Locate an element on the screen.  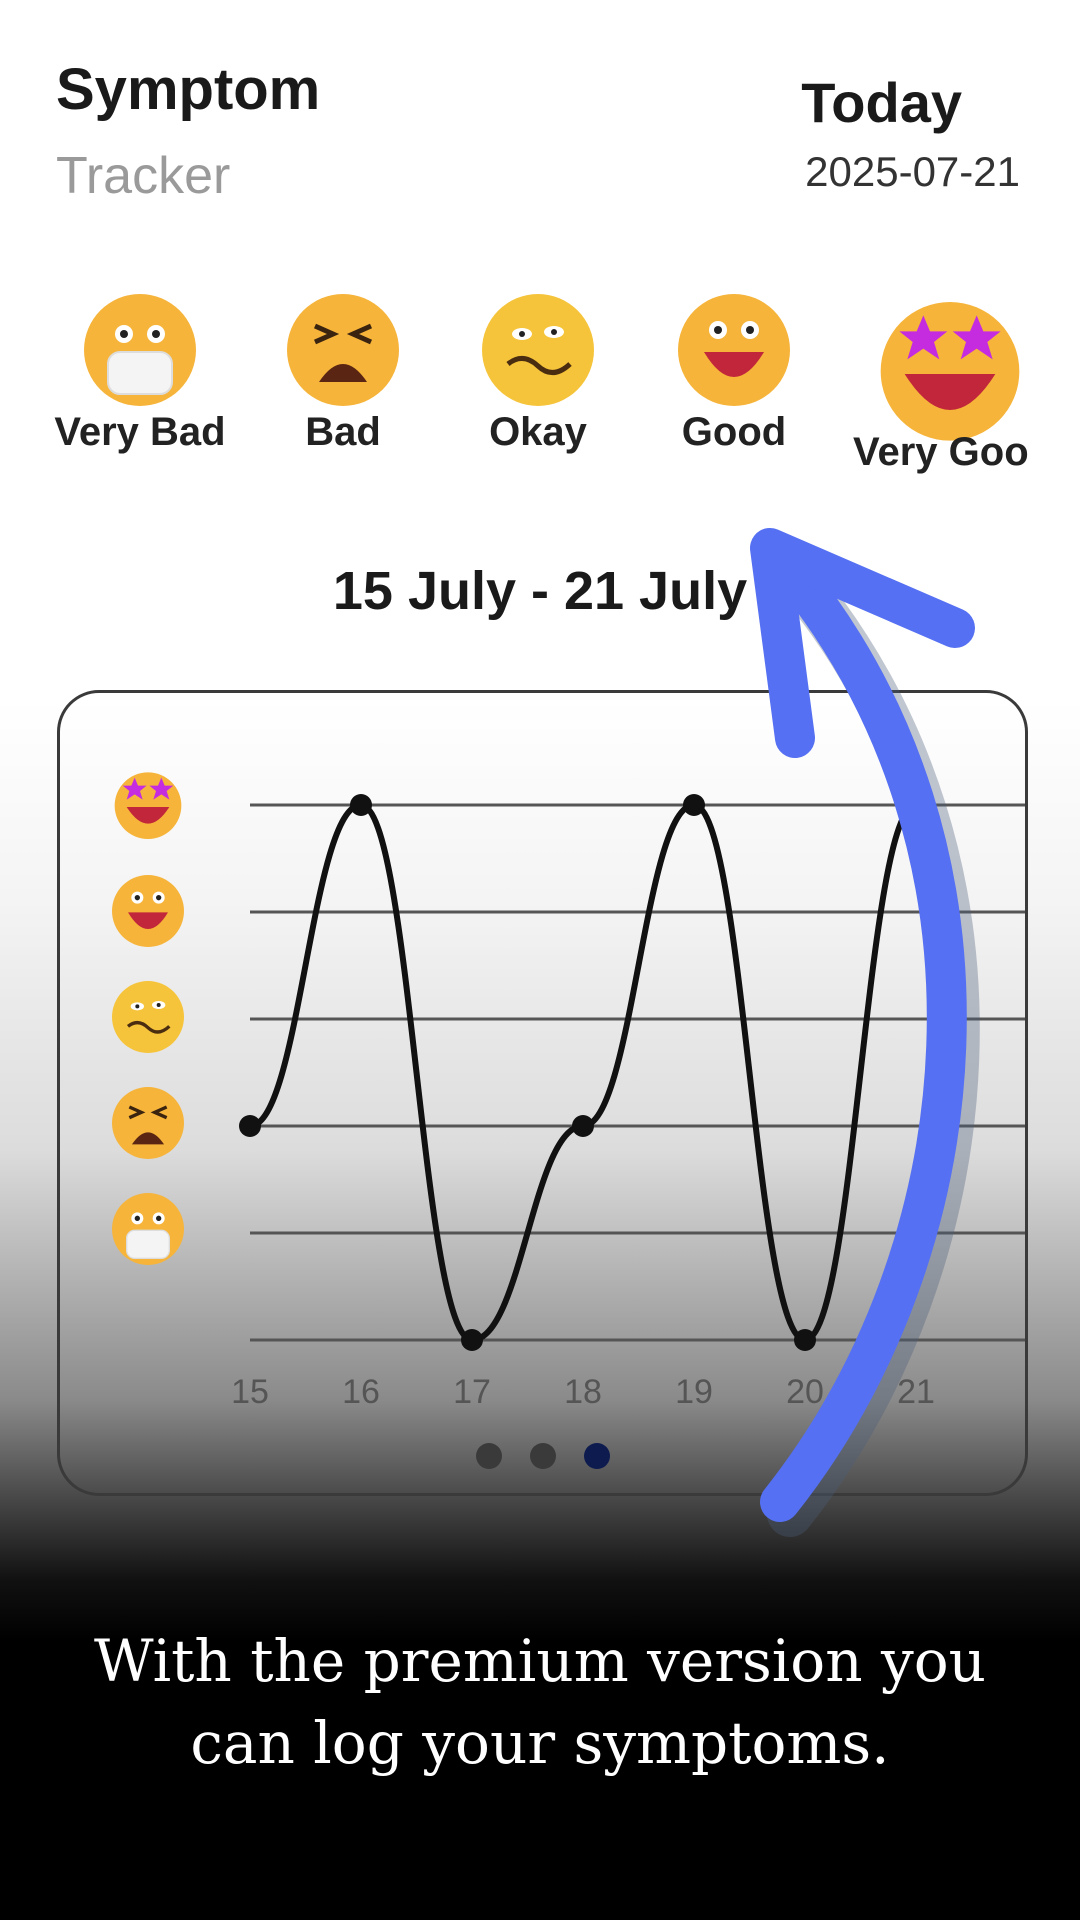
mood-label: Good is located at coordinates (734, 432).